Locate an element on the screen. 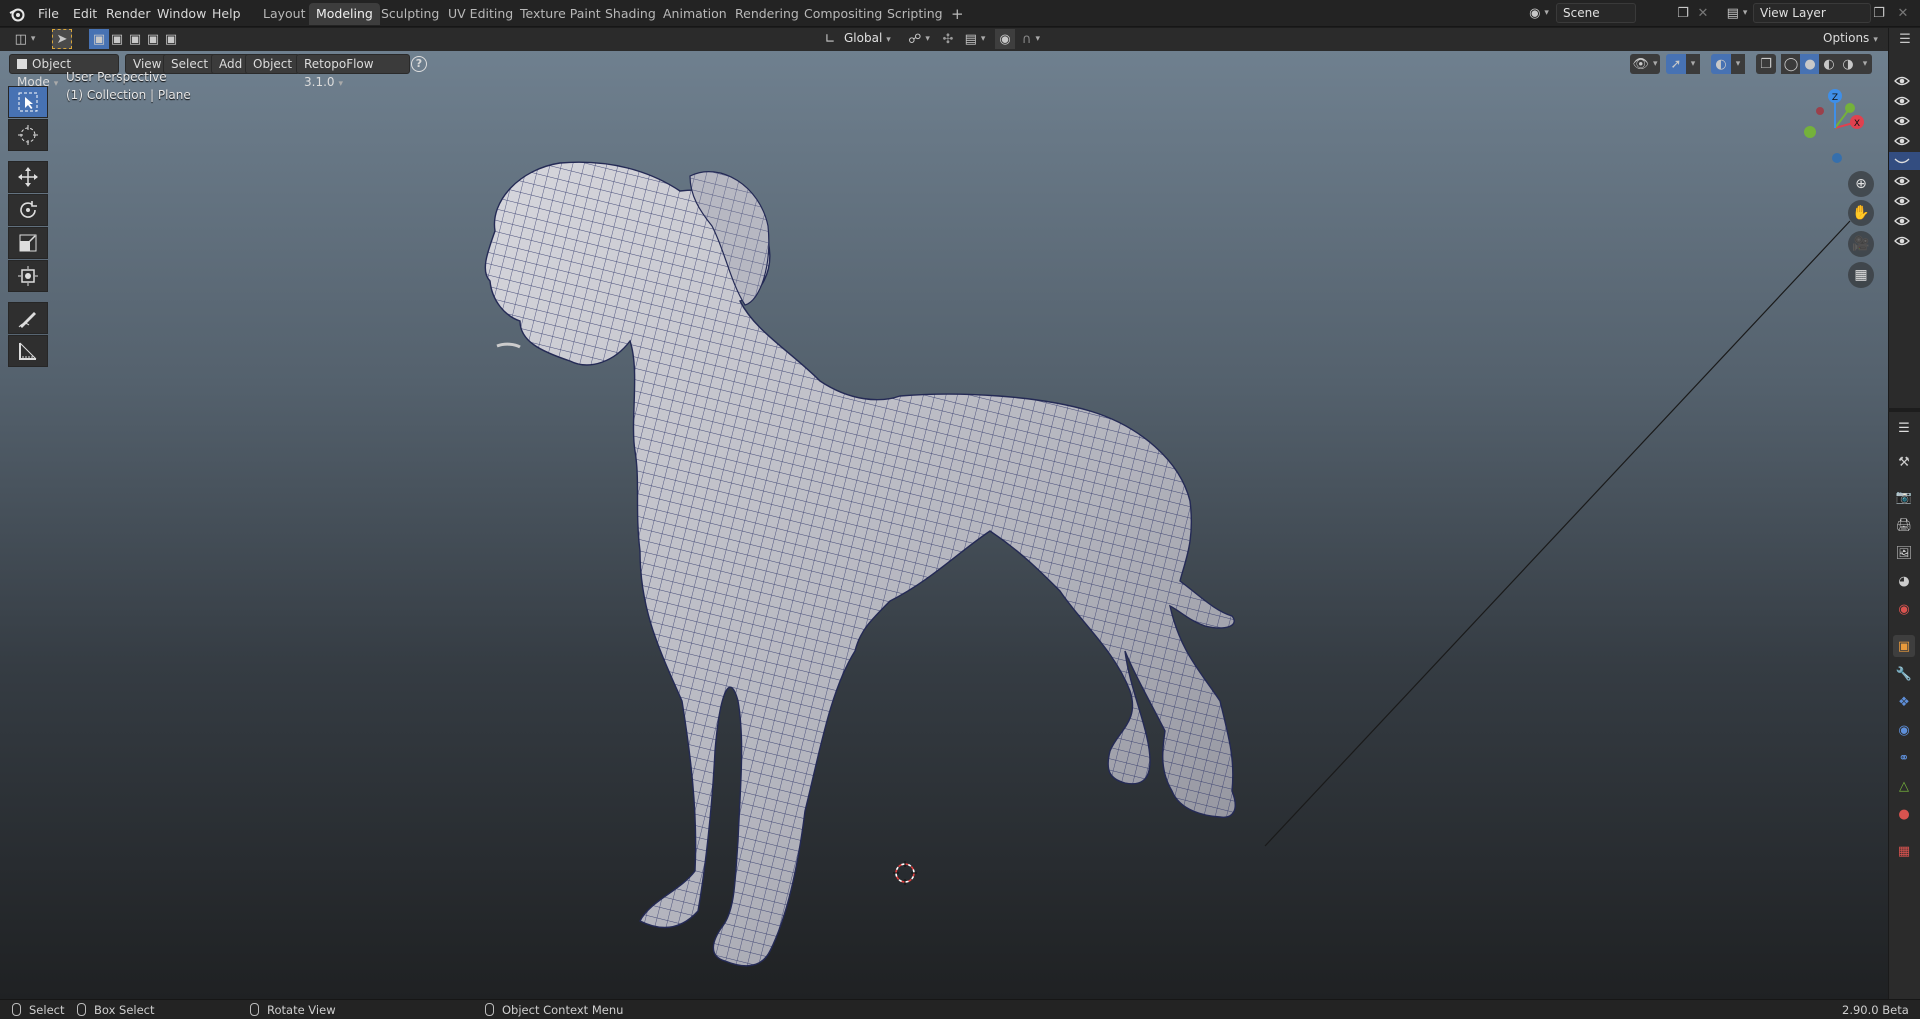 The width and height of the screenshot is (1920, 1019). scene-properties-icon: ◕ is located at coordinates (1904, 581).